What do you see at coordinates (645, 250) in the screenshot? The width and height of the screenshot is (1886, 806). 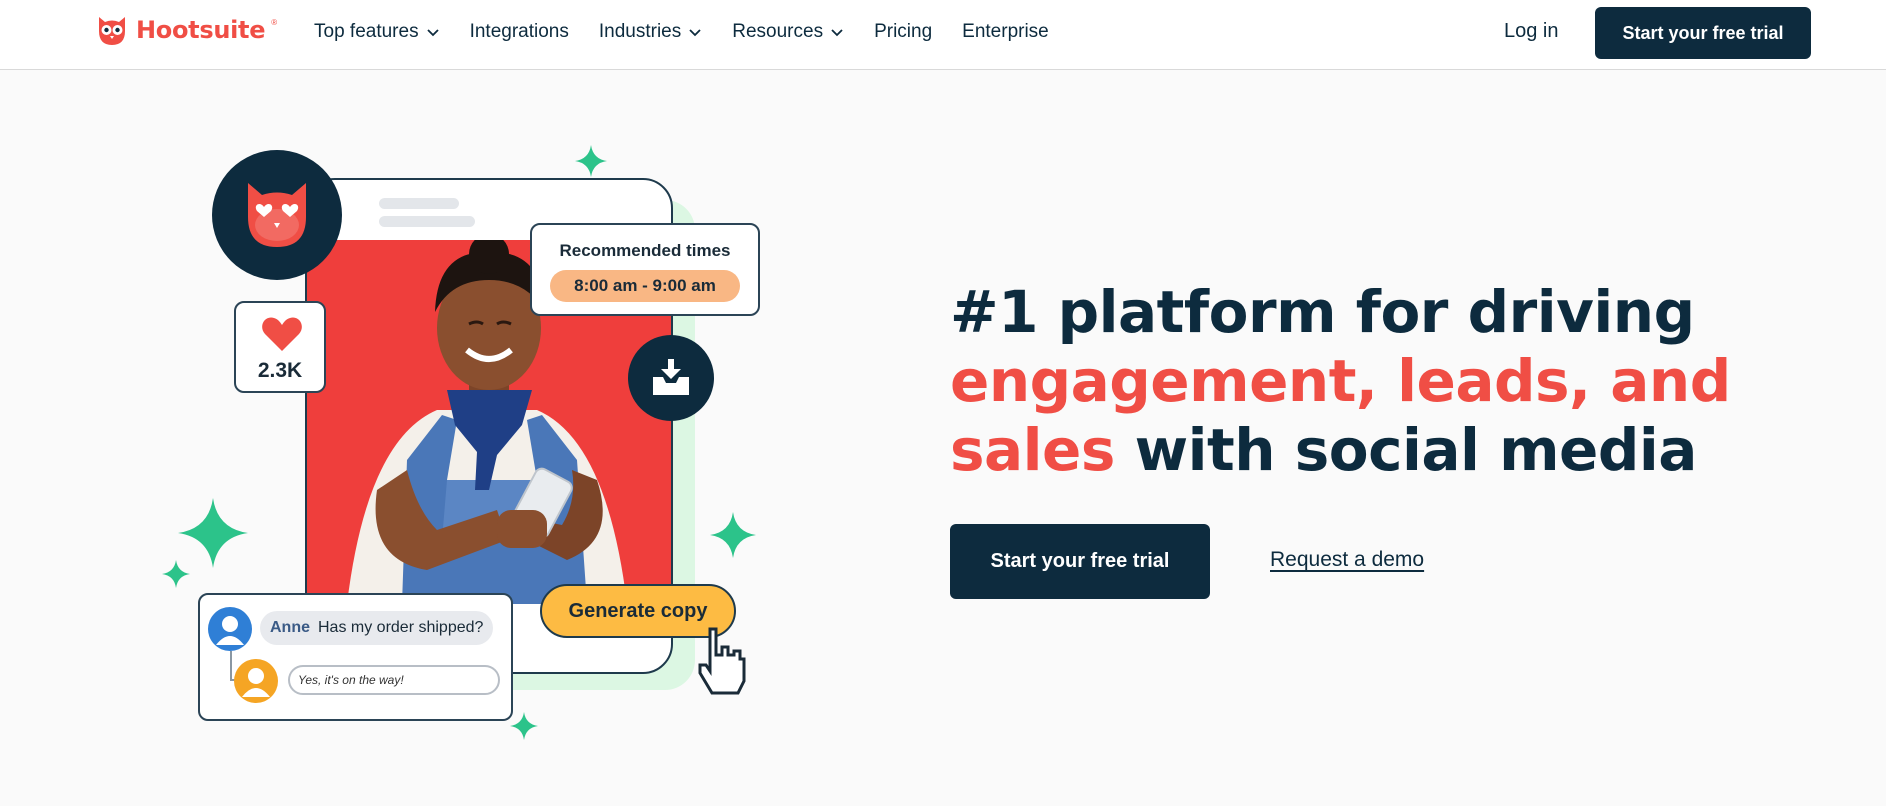 I see `recommended-times-title: Recommended times` at bounding box center [645, 250].